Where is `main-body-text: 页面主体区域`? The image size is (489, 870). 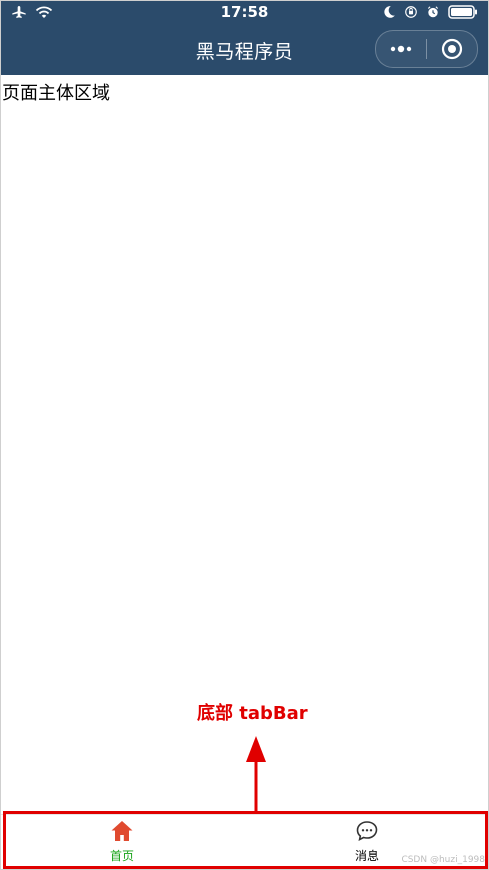
main-body-text: 页面主体区域 is located at coordinates (56, 93).